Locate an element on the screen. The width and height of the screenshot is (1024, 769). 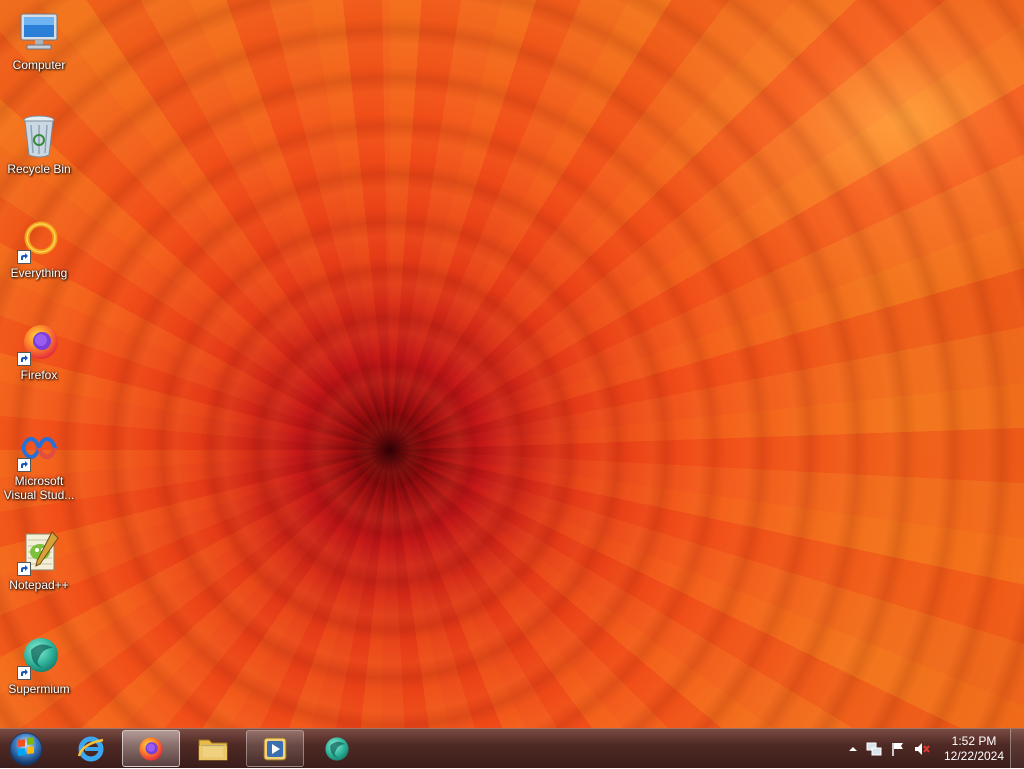
windows-start-icon is located at coordinates (26, 749).